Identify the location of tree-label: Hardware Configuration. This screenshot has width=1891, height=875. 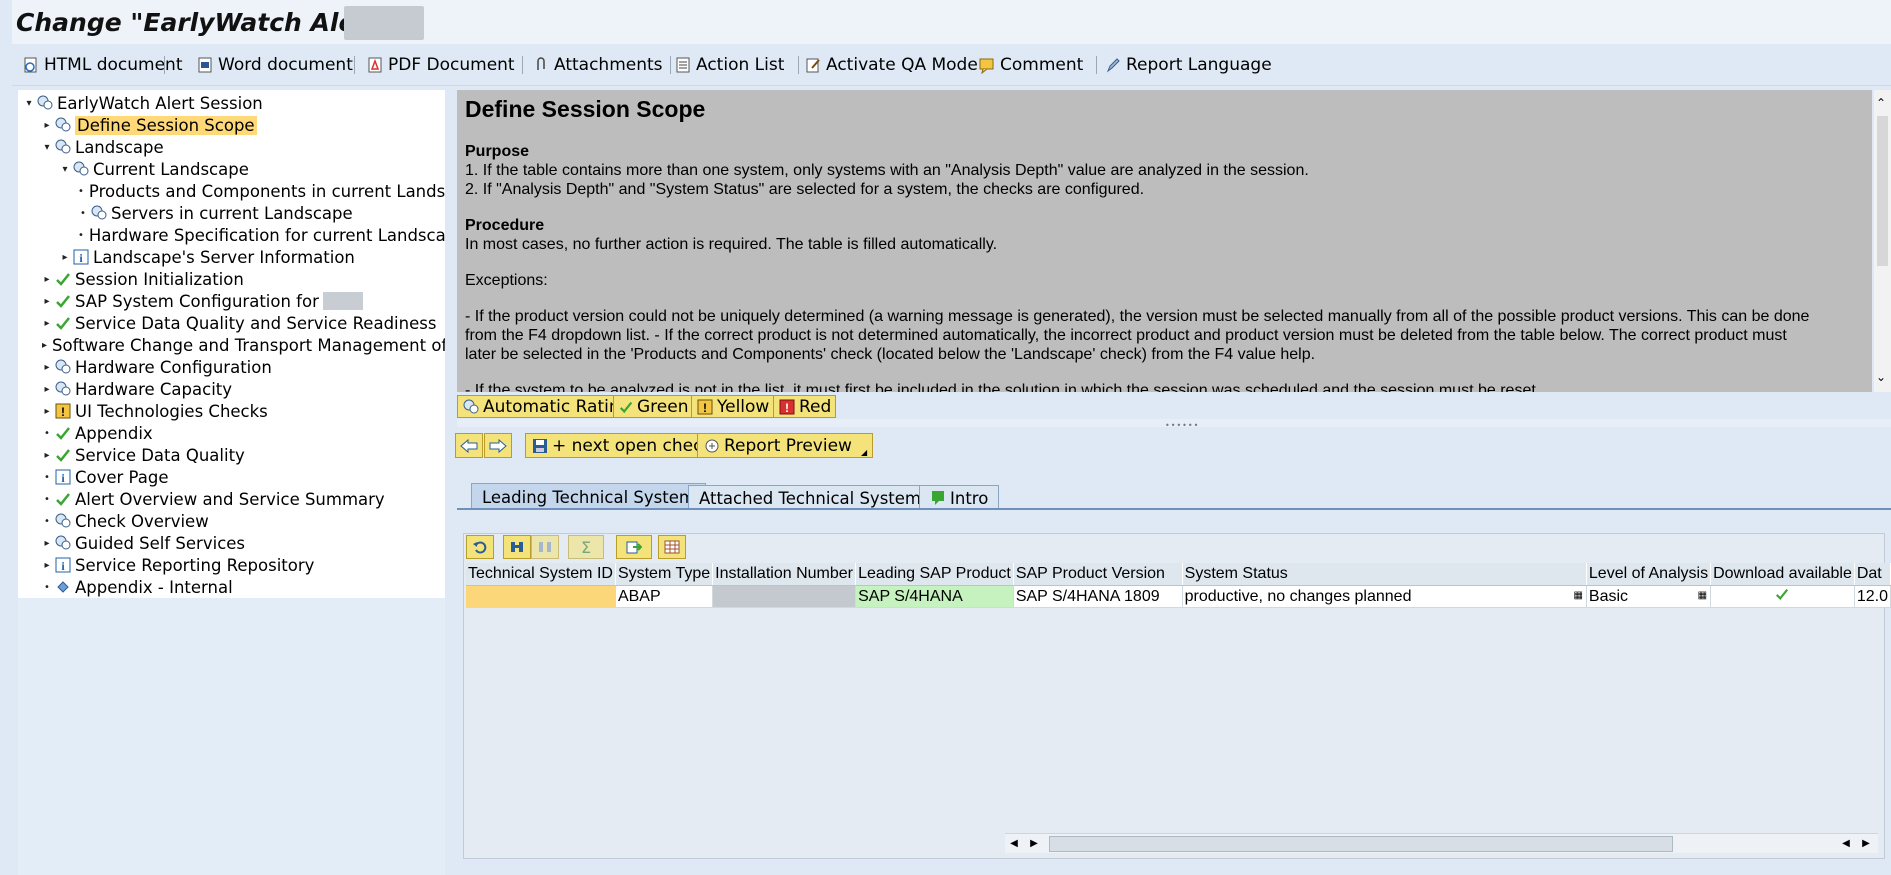
(173, 367).